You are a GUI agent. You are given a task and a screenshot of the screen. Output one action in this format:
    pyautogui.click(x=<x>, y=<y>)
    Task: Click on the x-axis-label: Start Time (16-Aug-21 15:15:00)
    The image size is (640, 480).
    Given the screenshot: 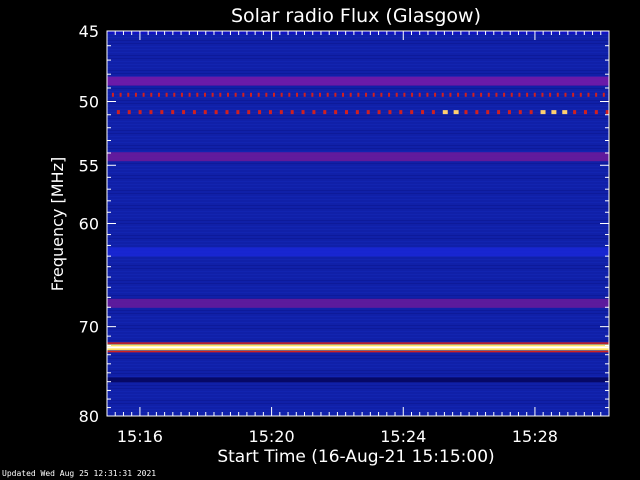 What is the action you would take?
    pyautogui.click(x=355, y=457)
    